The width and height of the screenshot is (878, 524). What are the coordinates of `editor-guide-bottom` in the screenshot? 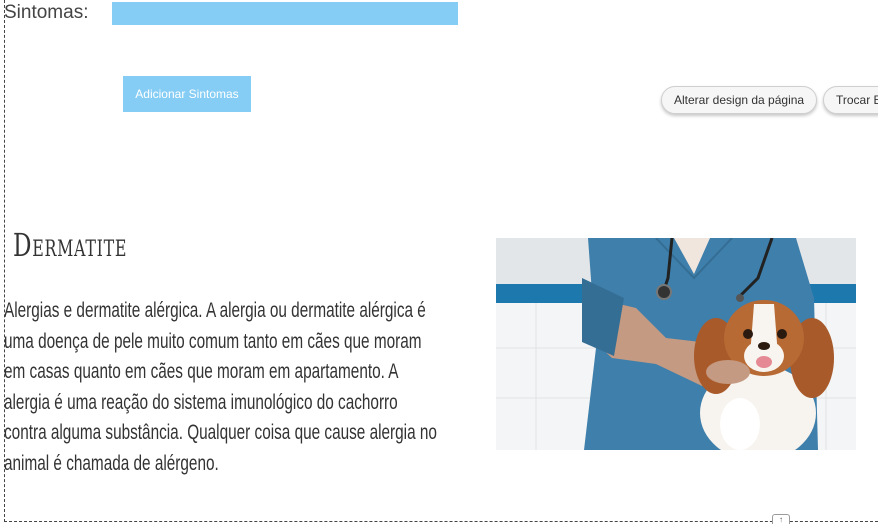 It's located at (441, 521).